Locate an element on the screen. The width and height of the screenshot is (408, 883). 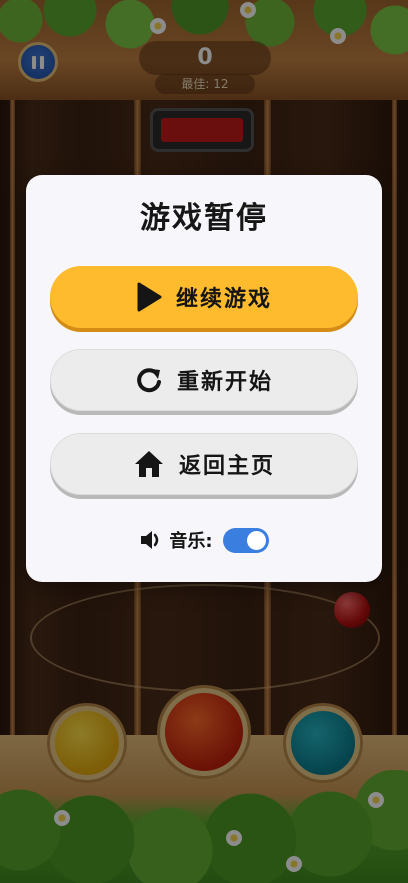
home-button: 返回主页 is located at coordinates (204, 464).